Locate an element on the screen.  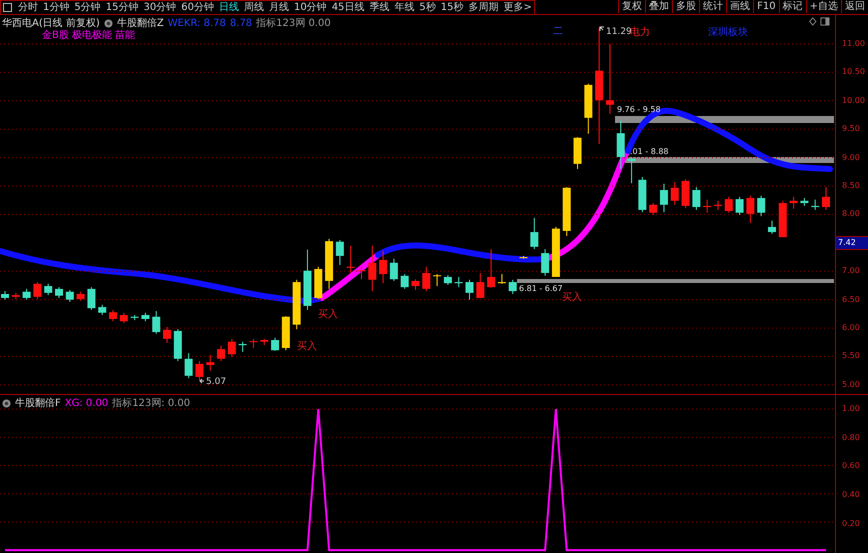
period-tab: 45日线 is located at coordinates (348, 7).